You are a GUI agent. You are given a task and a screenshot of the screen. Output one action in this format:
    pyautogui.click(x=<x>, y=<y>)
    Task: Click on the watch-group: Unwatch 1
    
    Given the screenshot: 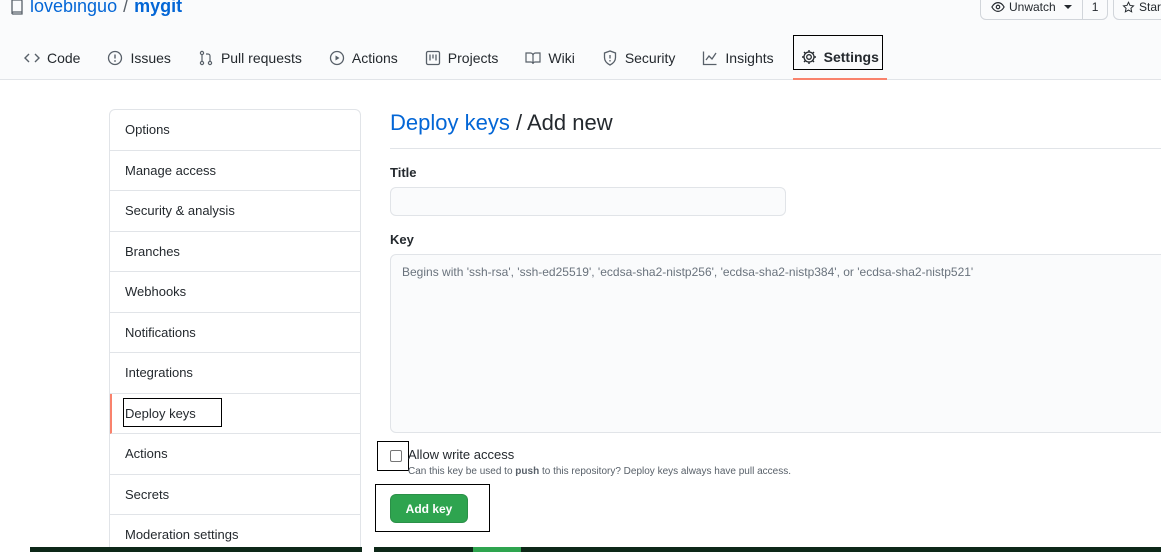 What is the action you would take?
    pyautogui.click(x=1044, y=10)
    